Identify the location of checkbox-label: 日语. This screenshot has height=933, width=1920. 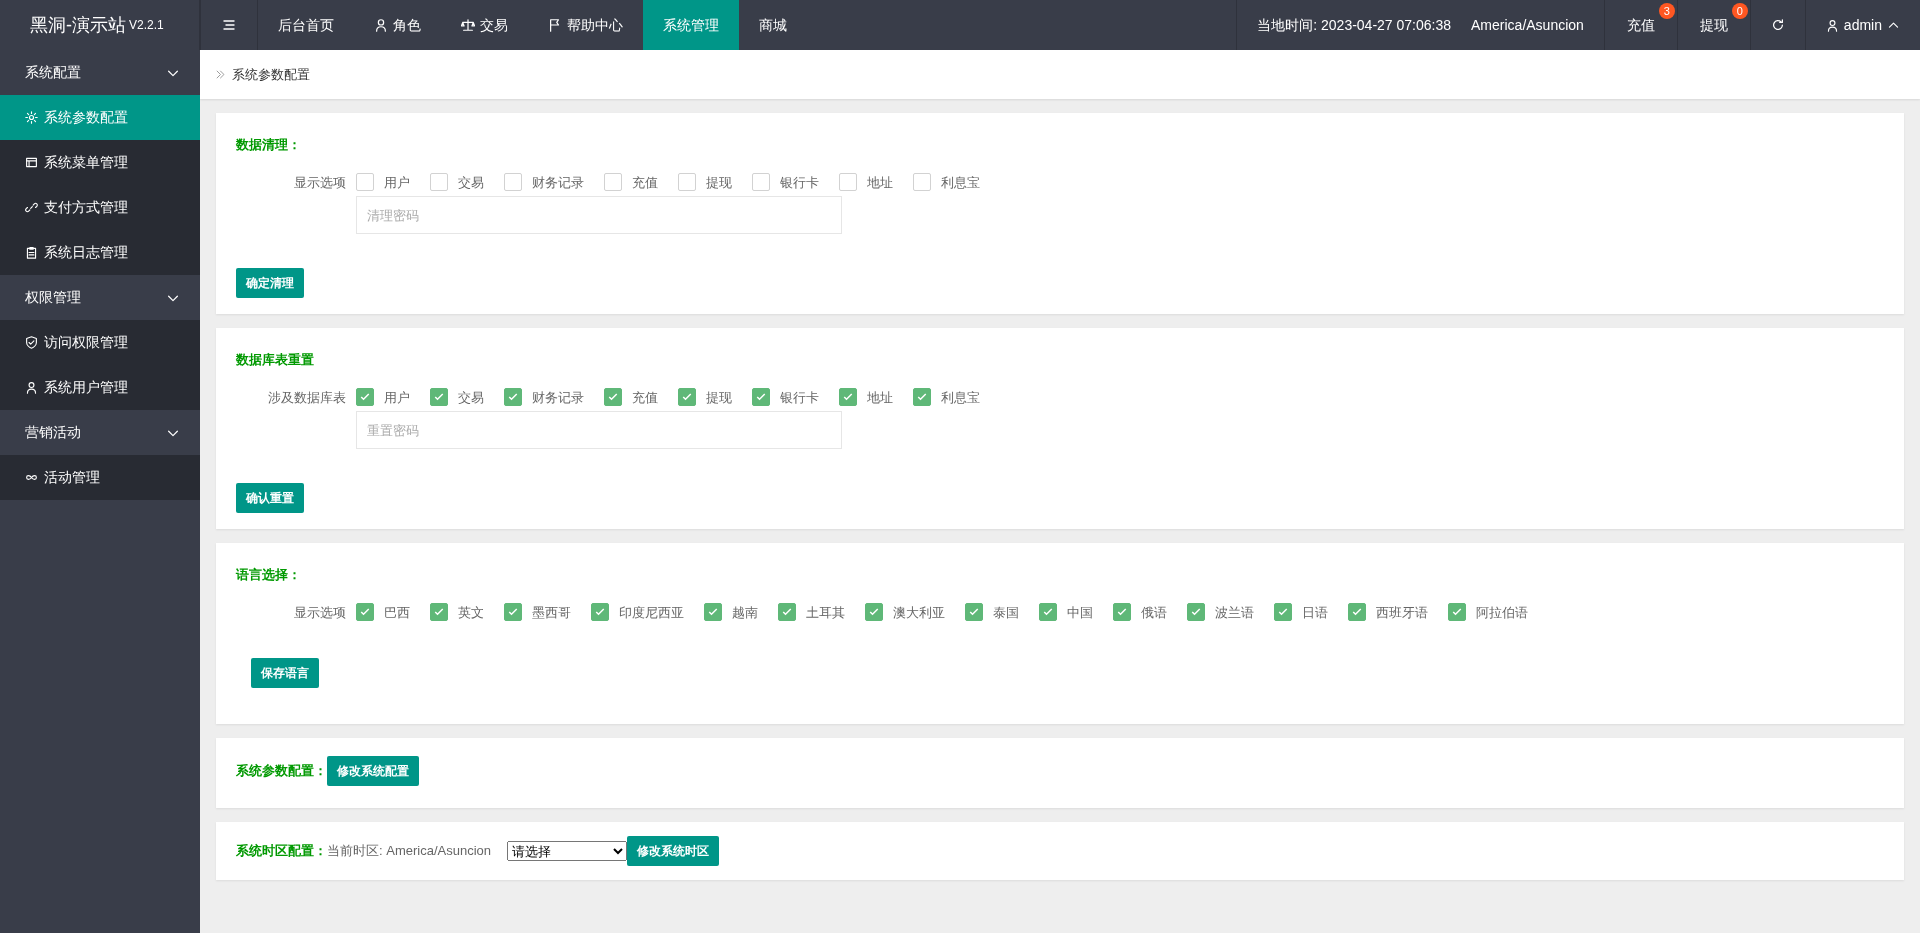
(1315, 612).